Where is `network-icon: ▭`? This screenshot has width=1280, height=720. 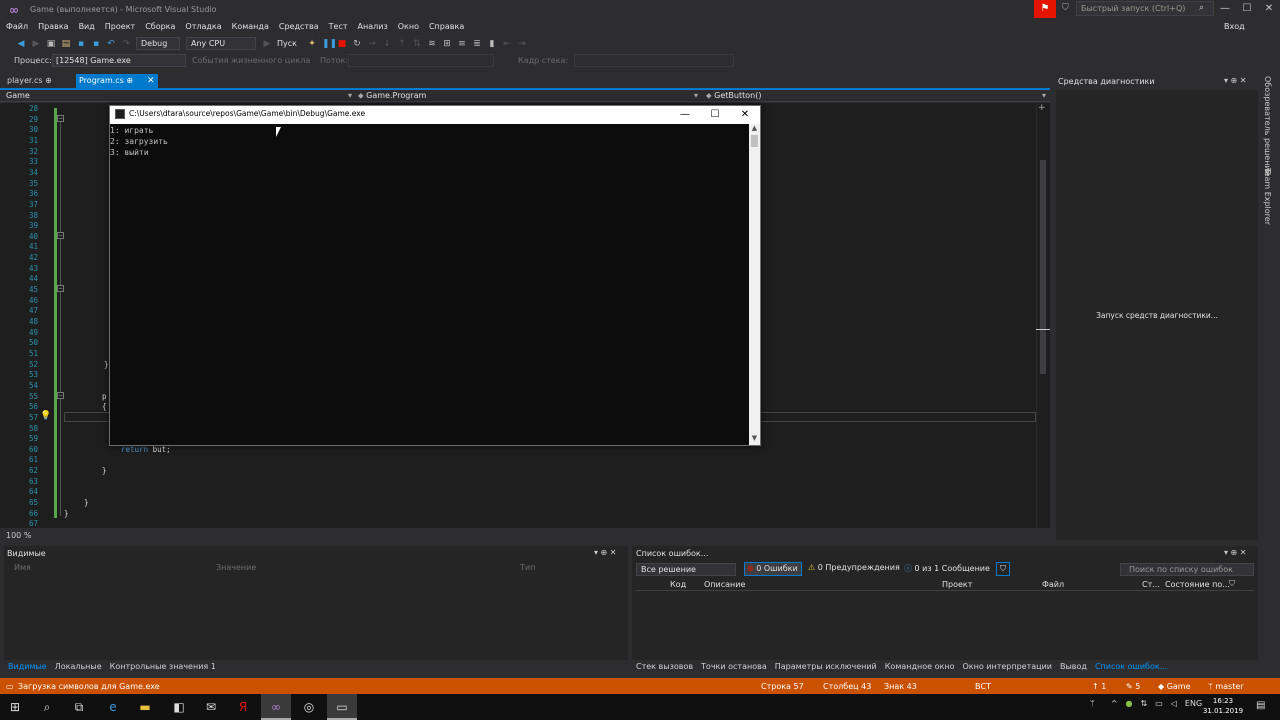
network-icon: ▭ is located at coordinates (1159, 703).